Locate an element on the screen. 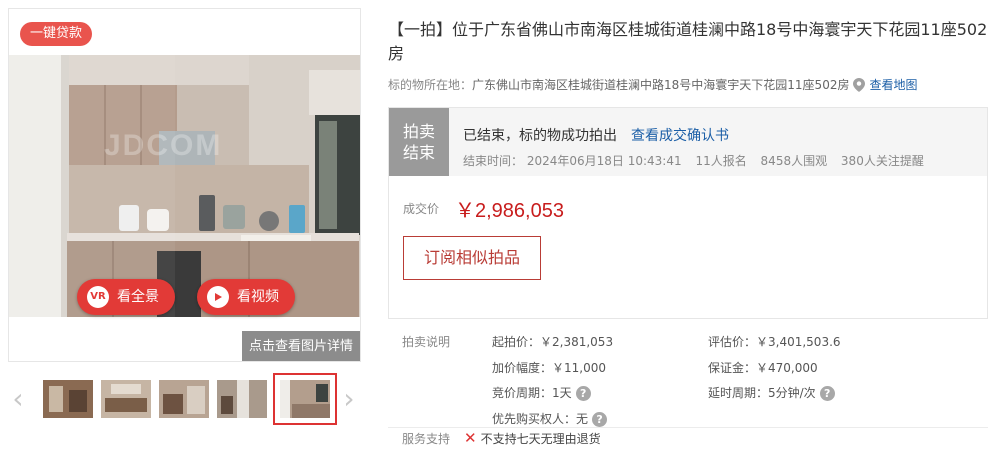 This screenshot has width=994, height=457. bid-period-help-icon: ? is located at coordinates (583, 393).